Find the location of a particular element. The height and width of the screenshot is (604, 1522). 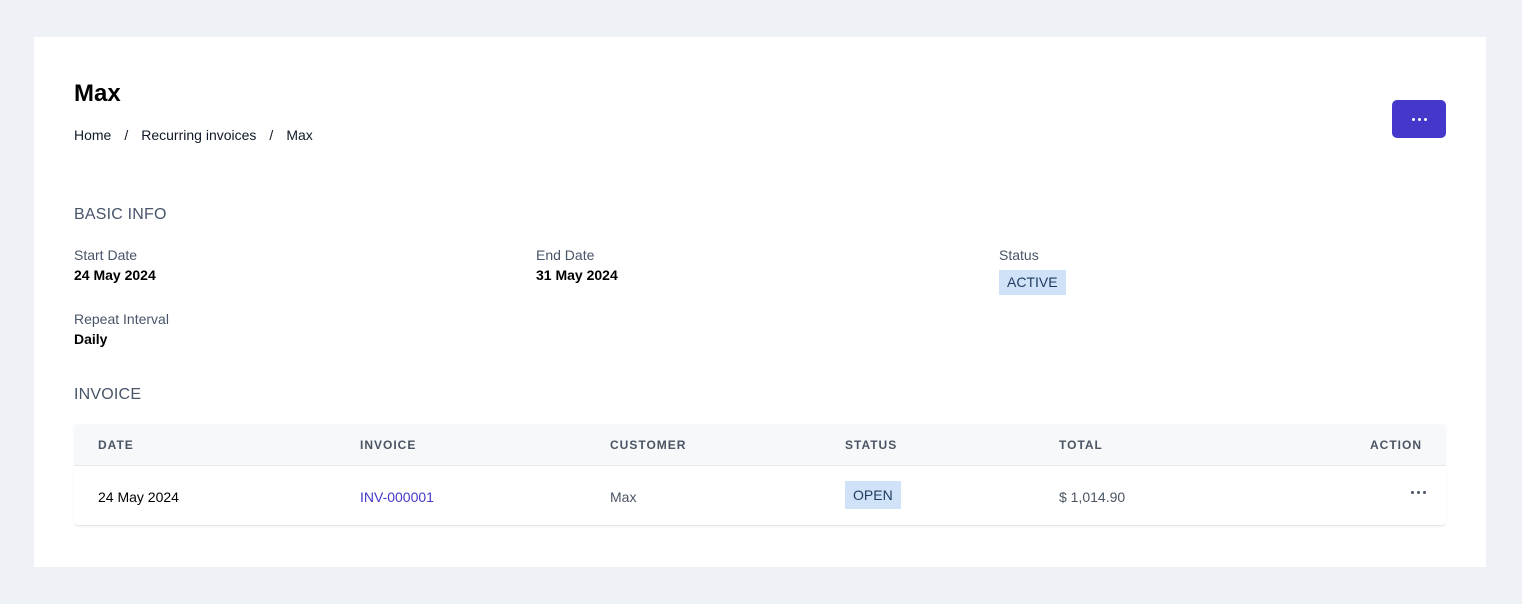

breadcrumb-home: Home is located at coordinates (92, 135).